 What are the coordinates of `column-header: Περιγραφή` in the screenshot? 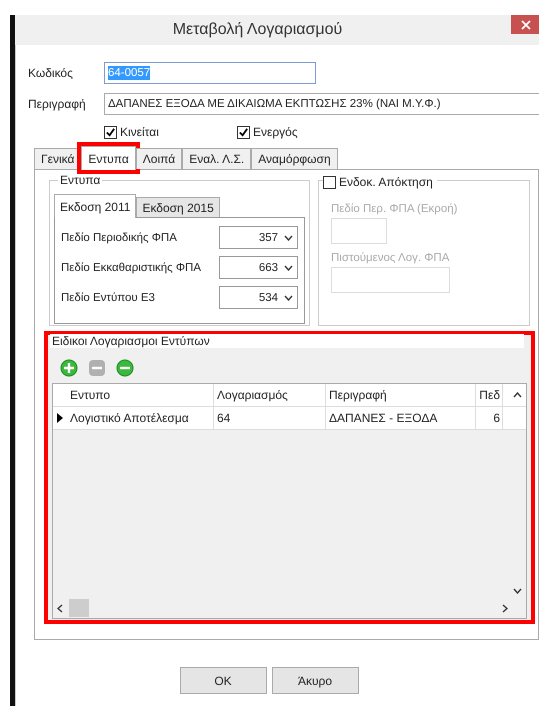 It's located at (401, 395).